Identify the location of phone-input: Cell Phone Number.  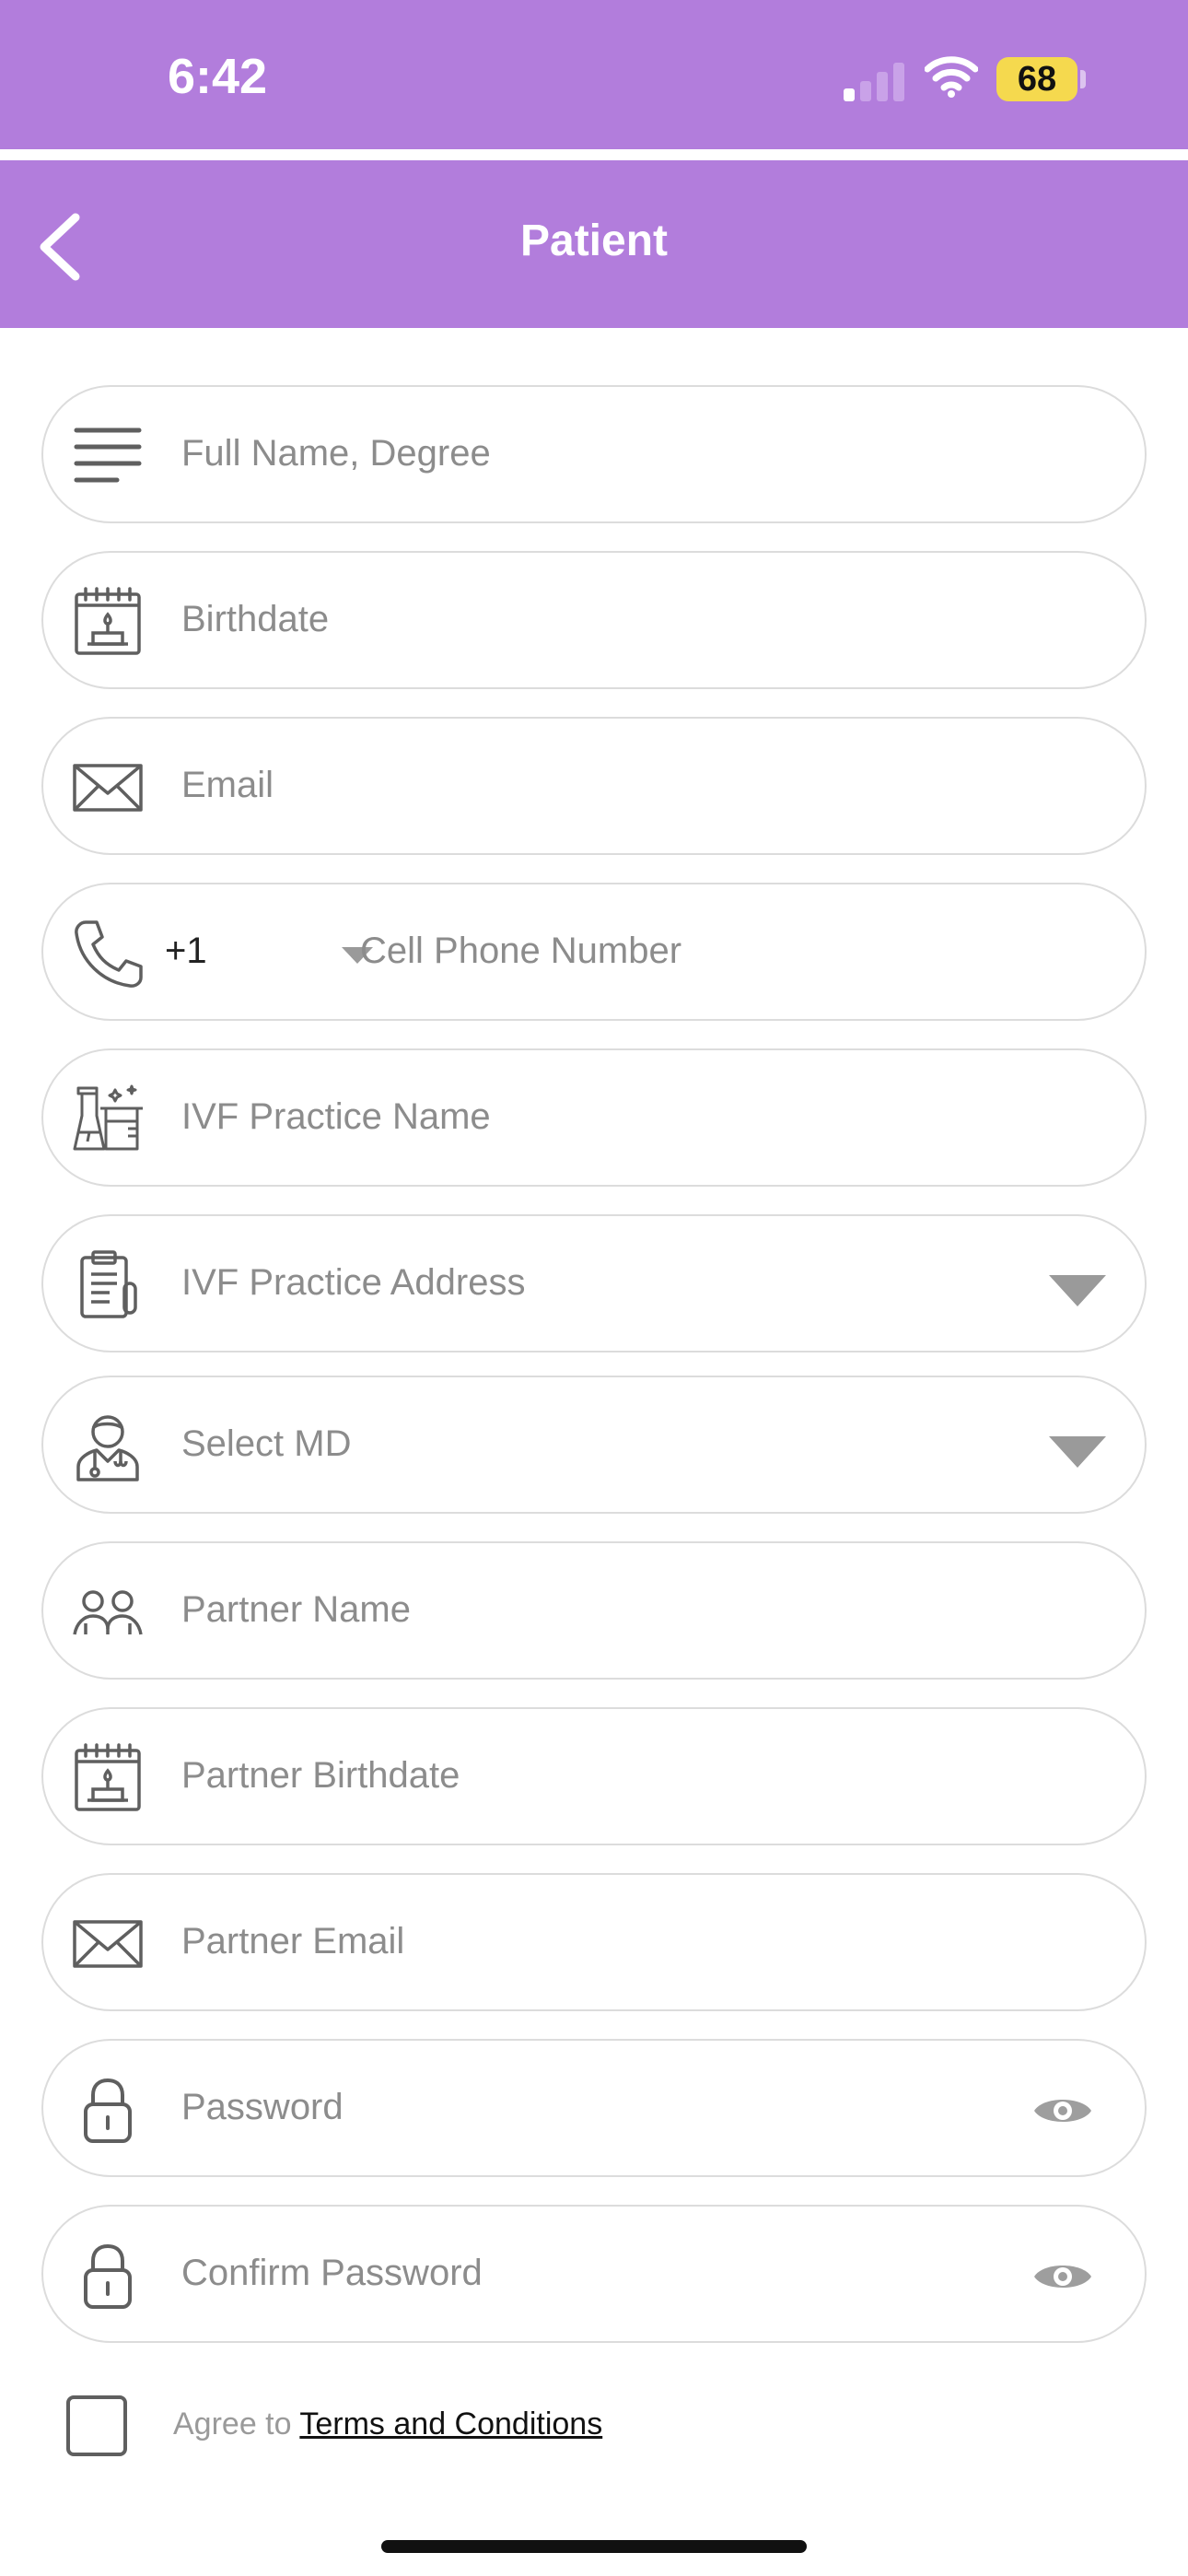
(521, 951).